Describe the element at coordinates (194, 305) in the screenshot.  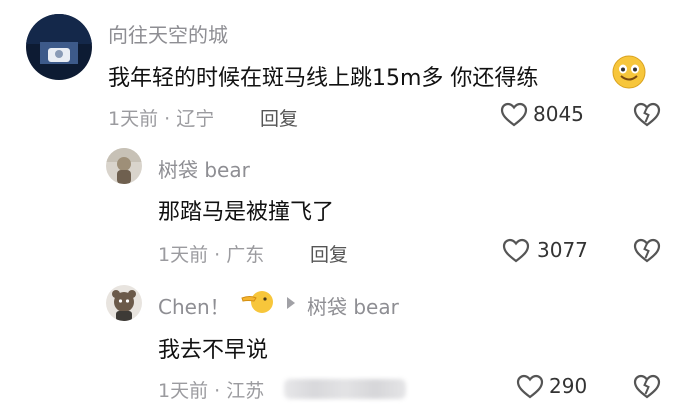
I see `comment-username: Chen！` at that location.